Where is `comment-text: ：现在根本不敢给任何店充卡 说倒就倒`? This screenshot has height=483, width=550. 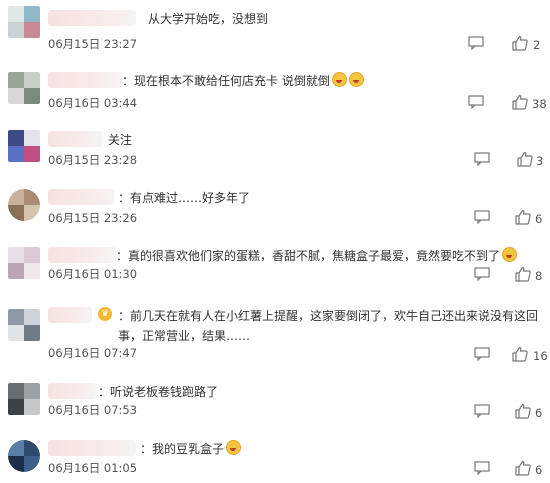 comment-text: ：现在根本不敢给任何店充卡 说倒就倒 is located at coordinates (243, 81).